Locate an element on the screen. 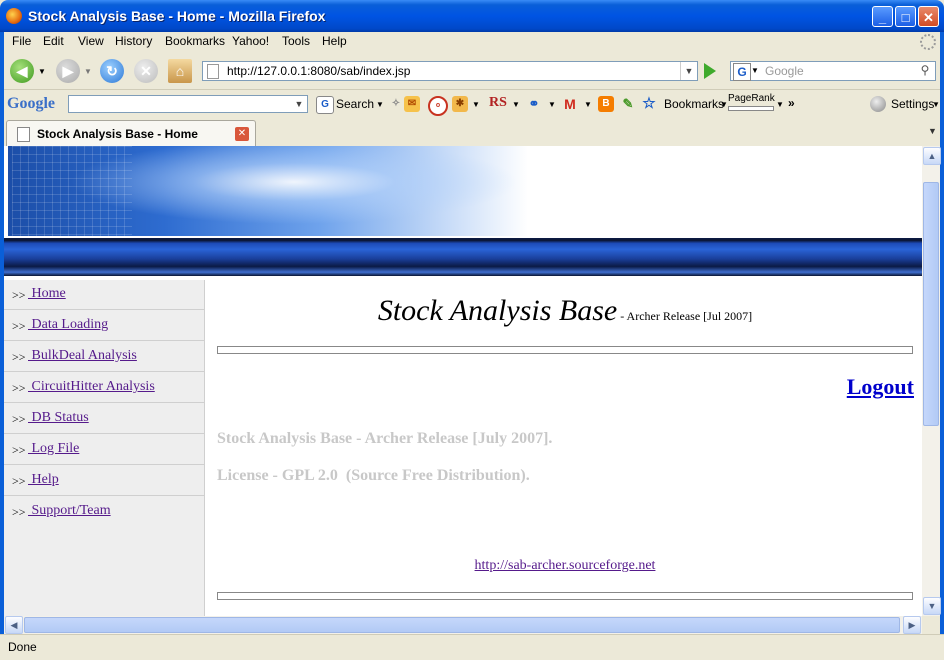 This screenshot has height=660, width=944. nav-link-help: Help is located at coordinates (43, 480).